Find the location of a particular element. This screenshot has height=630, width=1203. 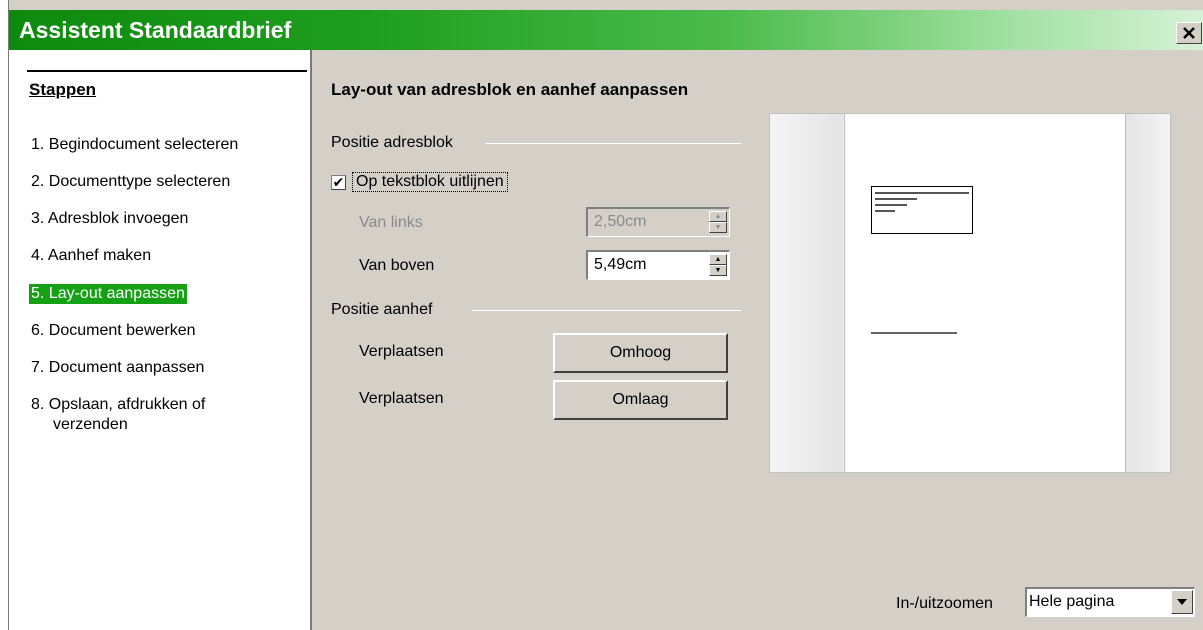

step-3-address-block: 3. Adresblok invoegen is located at coordinates (109, 219).